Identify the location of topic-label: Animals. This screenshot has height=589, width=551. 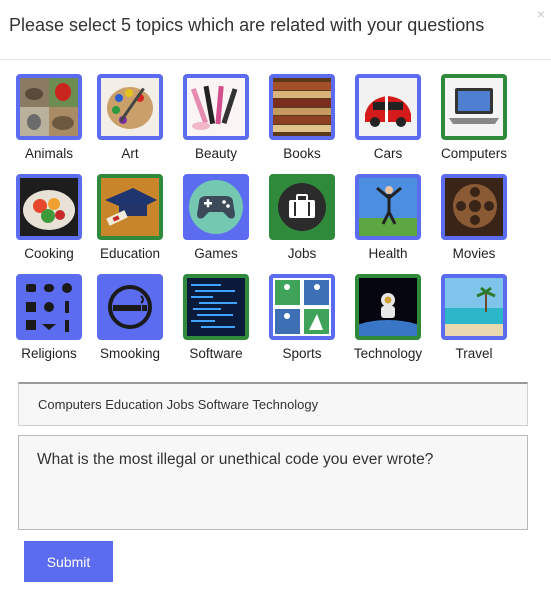
(48, 153).